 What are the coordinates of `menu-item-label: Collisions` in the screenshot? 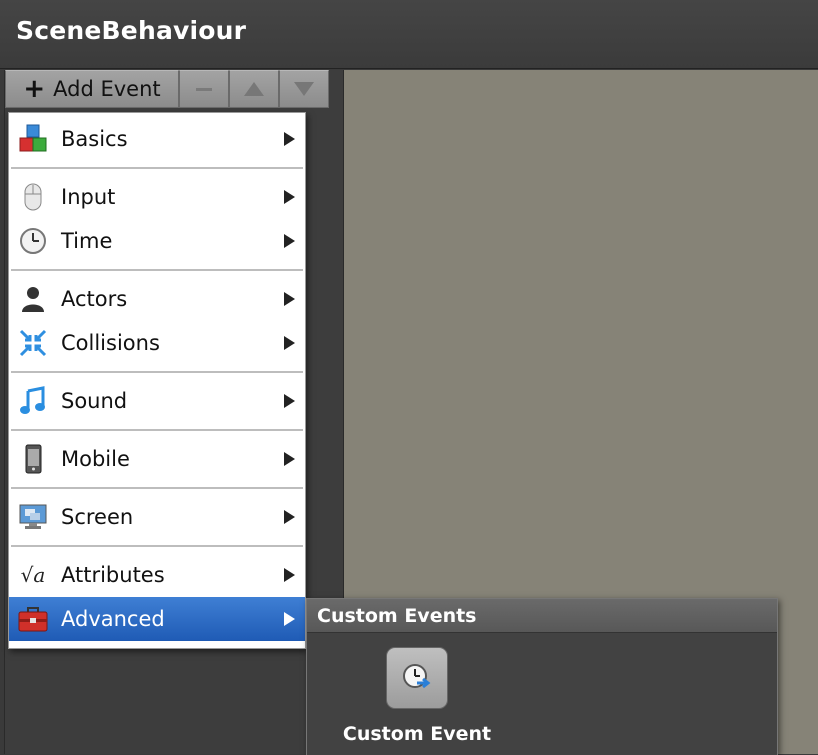 It's located at (110, 343).